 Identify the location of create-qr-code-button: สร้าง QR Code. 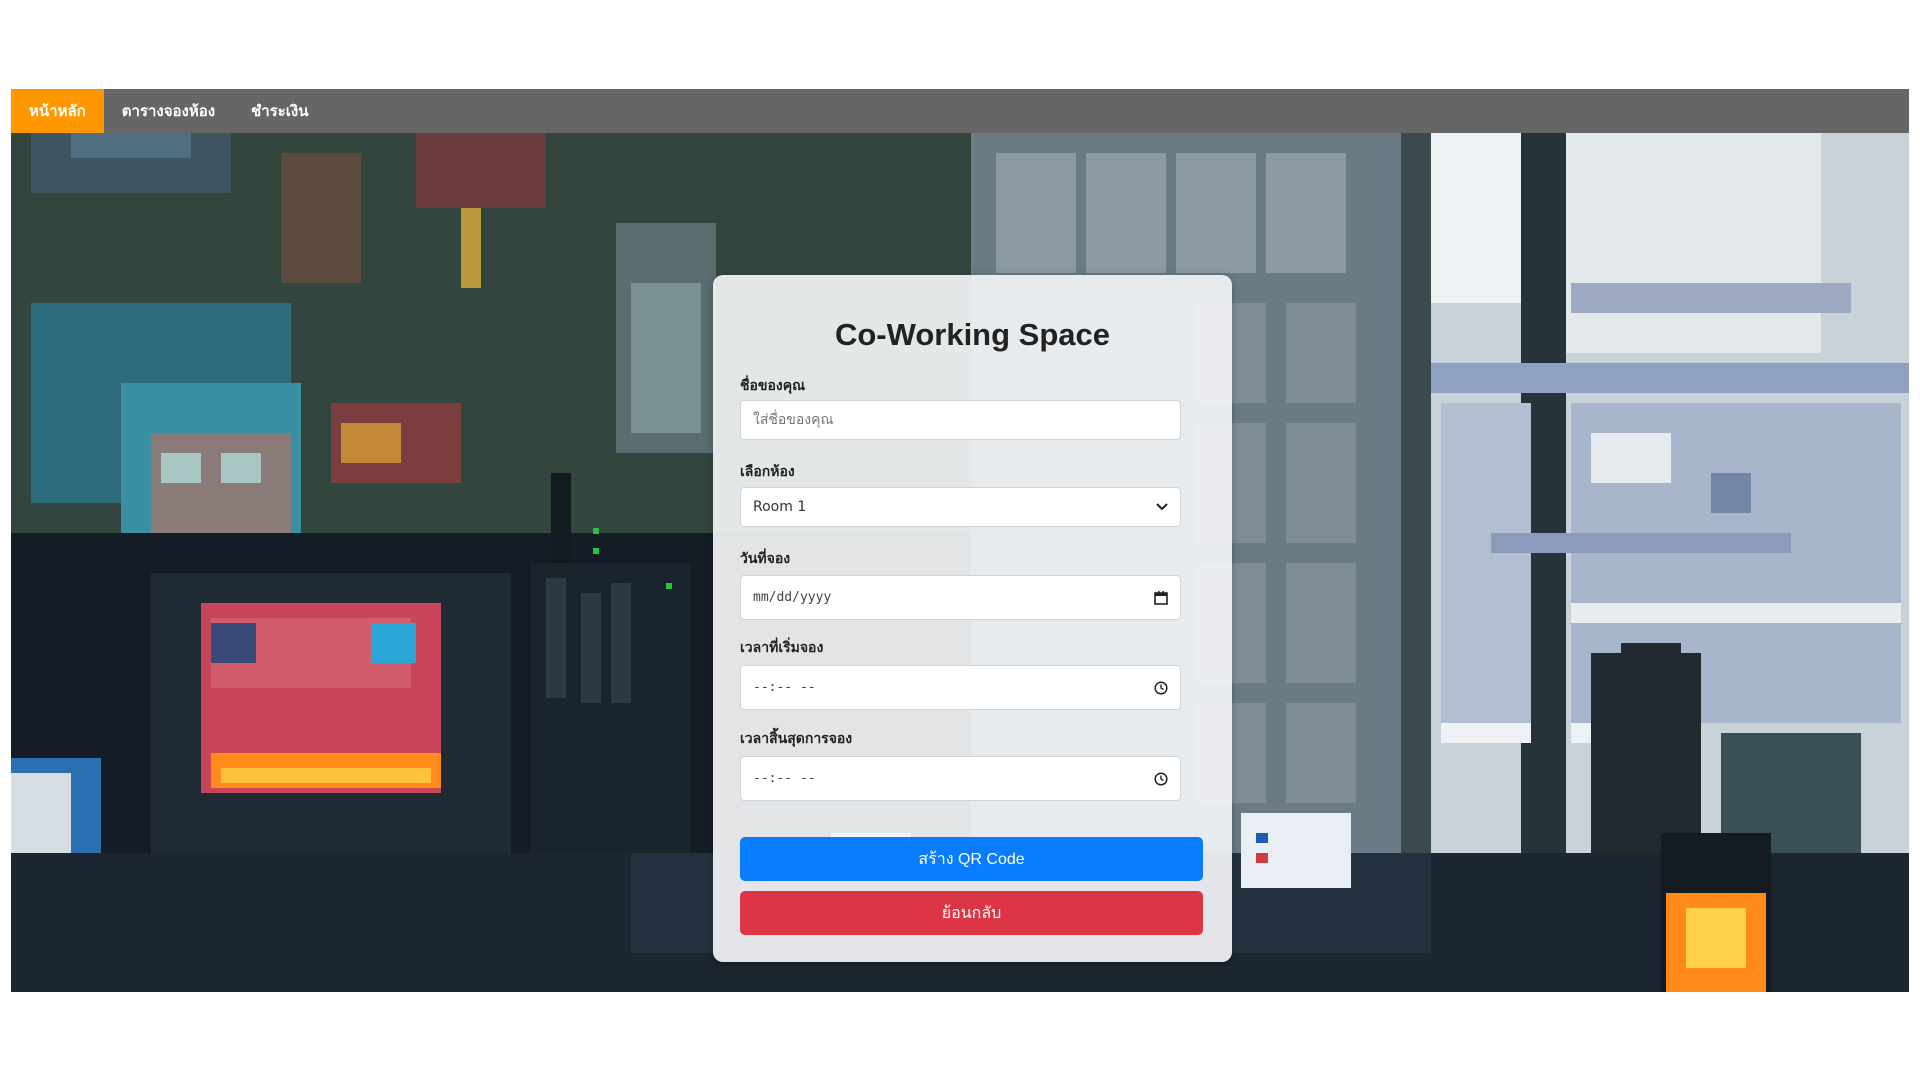
(971, 859).